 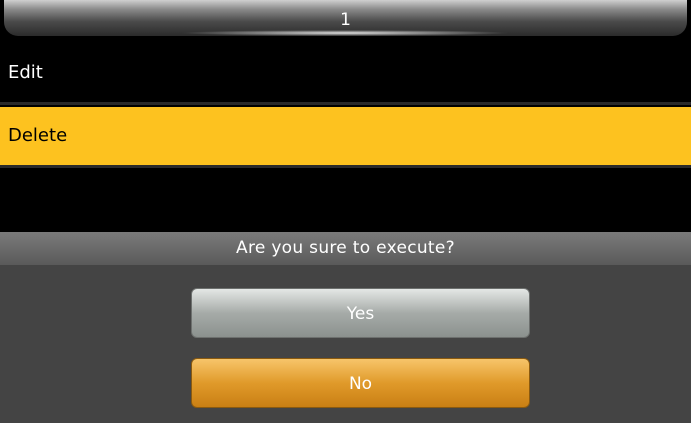 I want to click on menu-item-delete: Delete, so click(x=345, y=136).